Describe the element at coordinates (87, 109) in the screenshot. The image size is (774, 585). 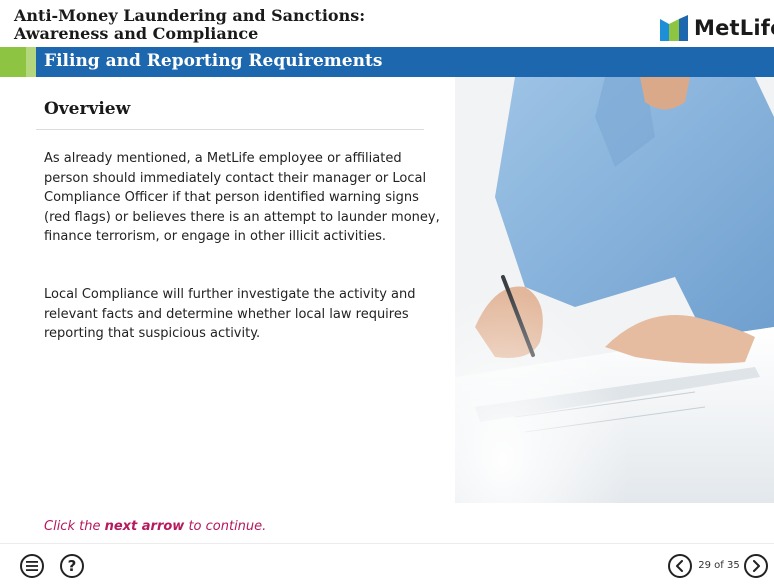
I see `overview-heading: Overview` at that location.